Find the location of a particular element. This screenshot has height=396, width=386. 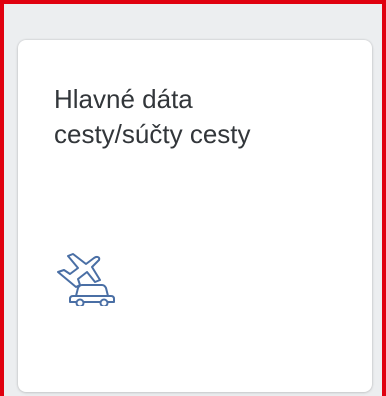

tile-title: Hlavné dáta cesty/súčty cesty is located at coordinates (152, 116).